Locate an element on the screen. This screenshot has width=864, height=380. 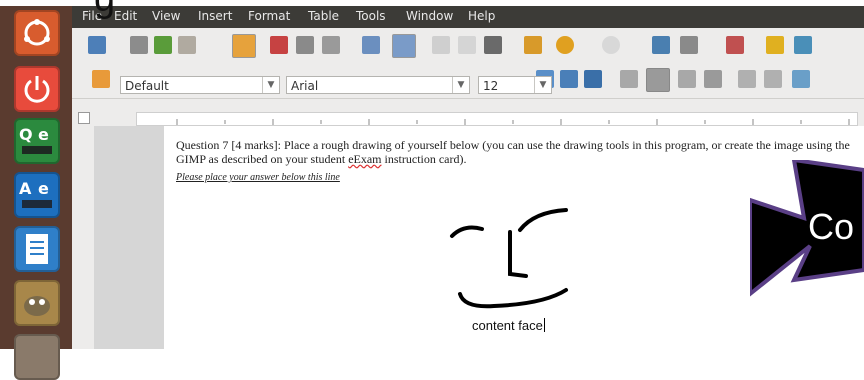
ae-exam-logo-icon: Ae is located at coordinates (35, 193).